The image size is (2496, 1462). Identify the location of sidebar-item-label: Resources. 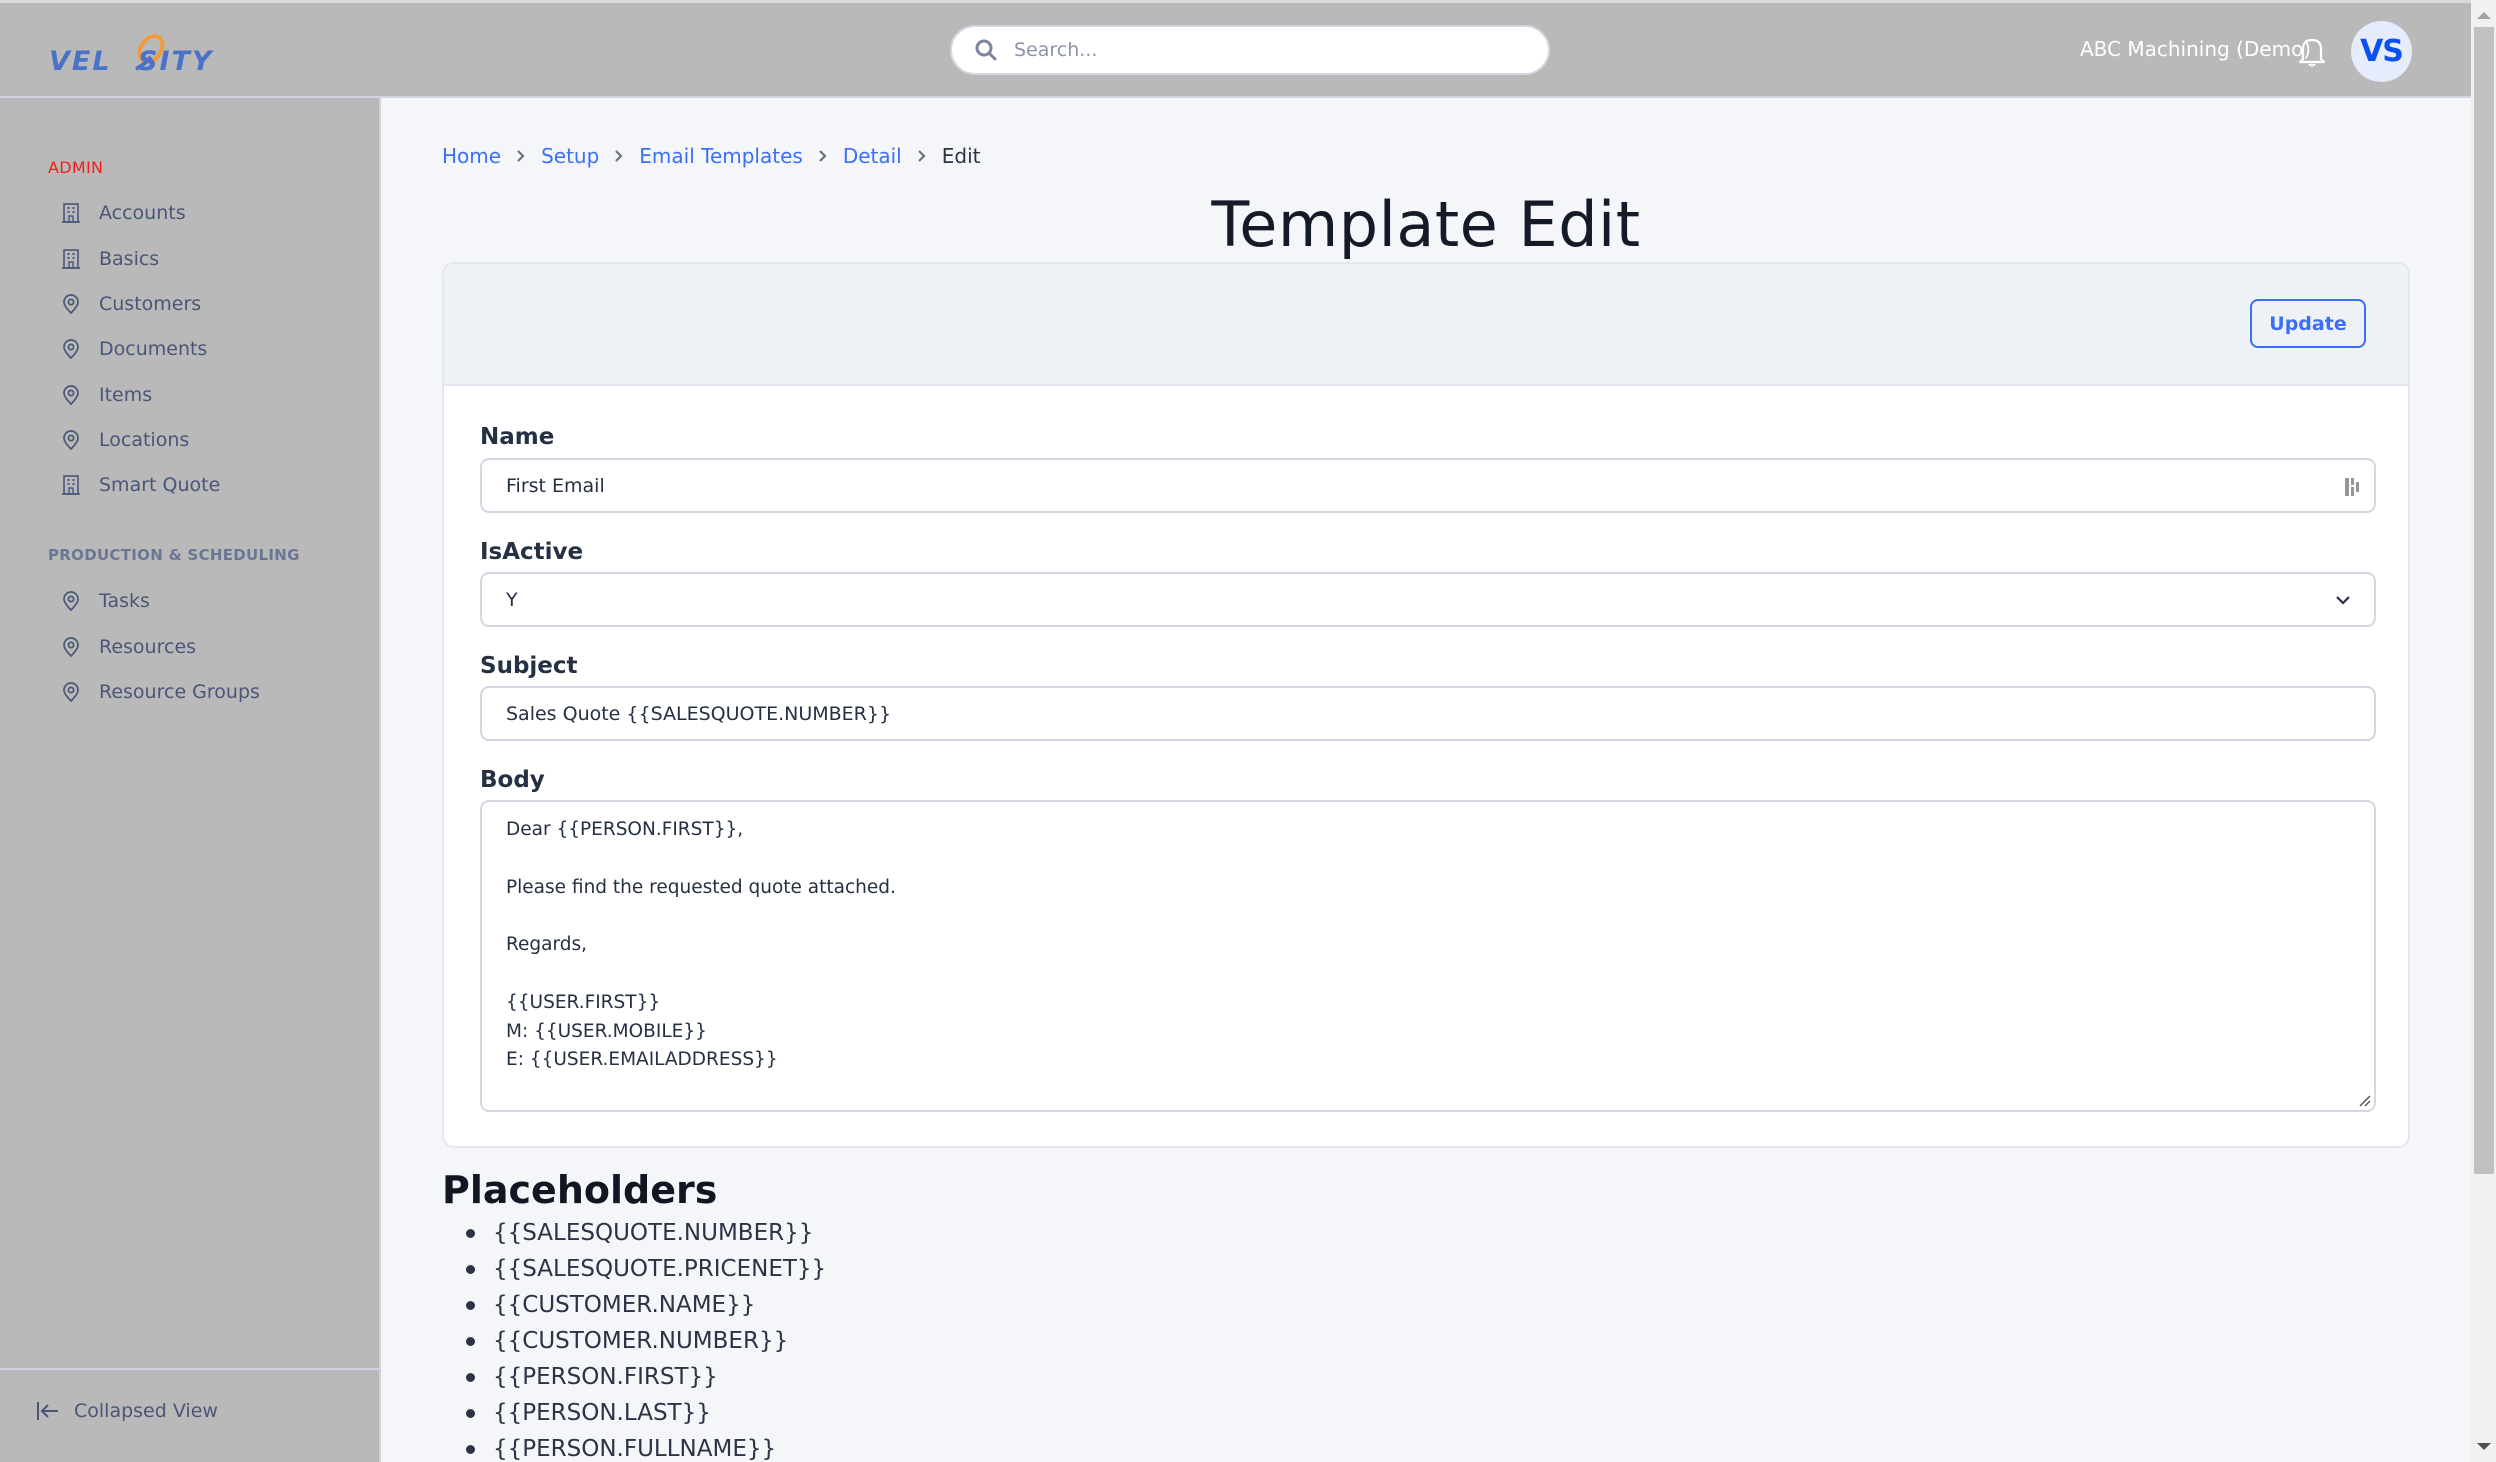
(148, 647).